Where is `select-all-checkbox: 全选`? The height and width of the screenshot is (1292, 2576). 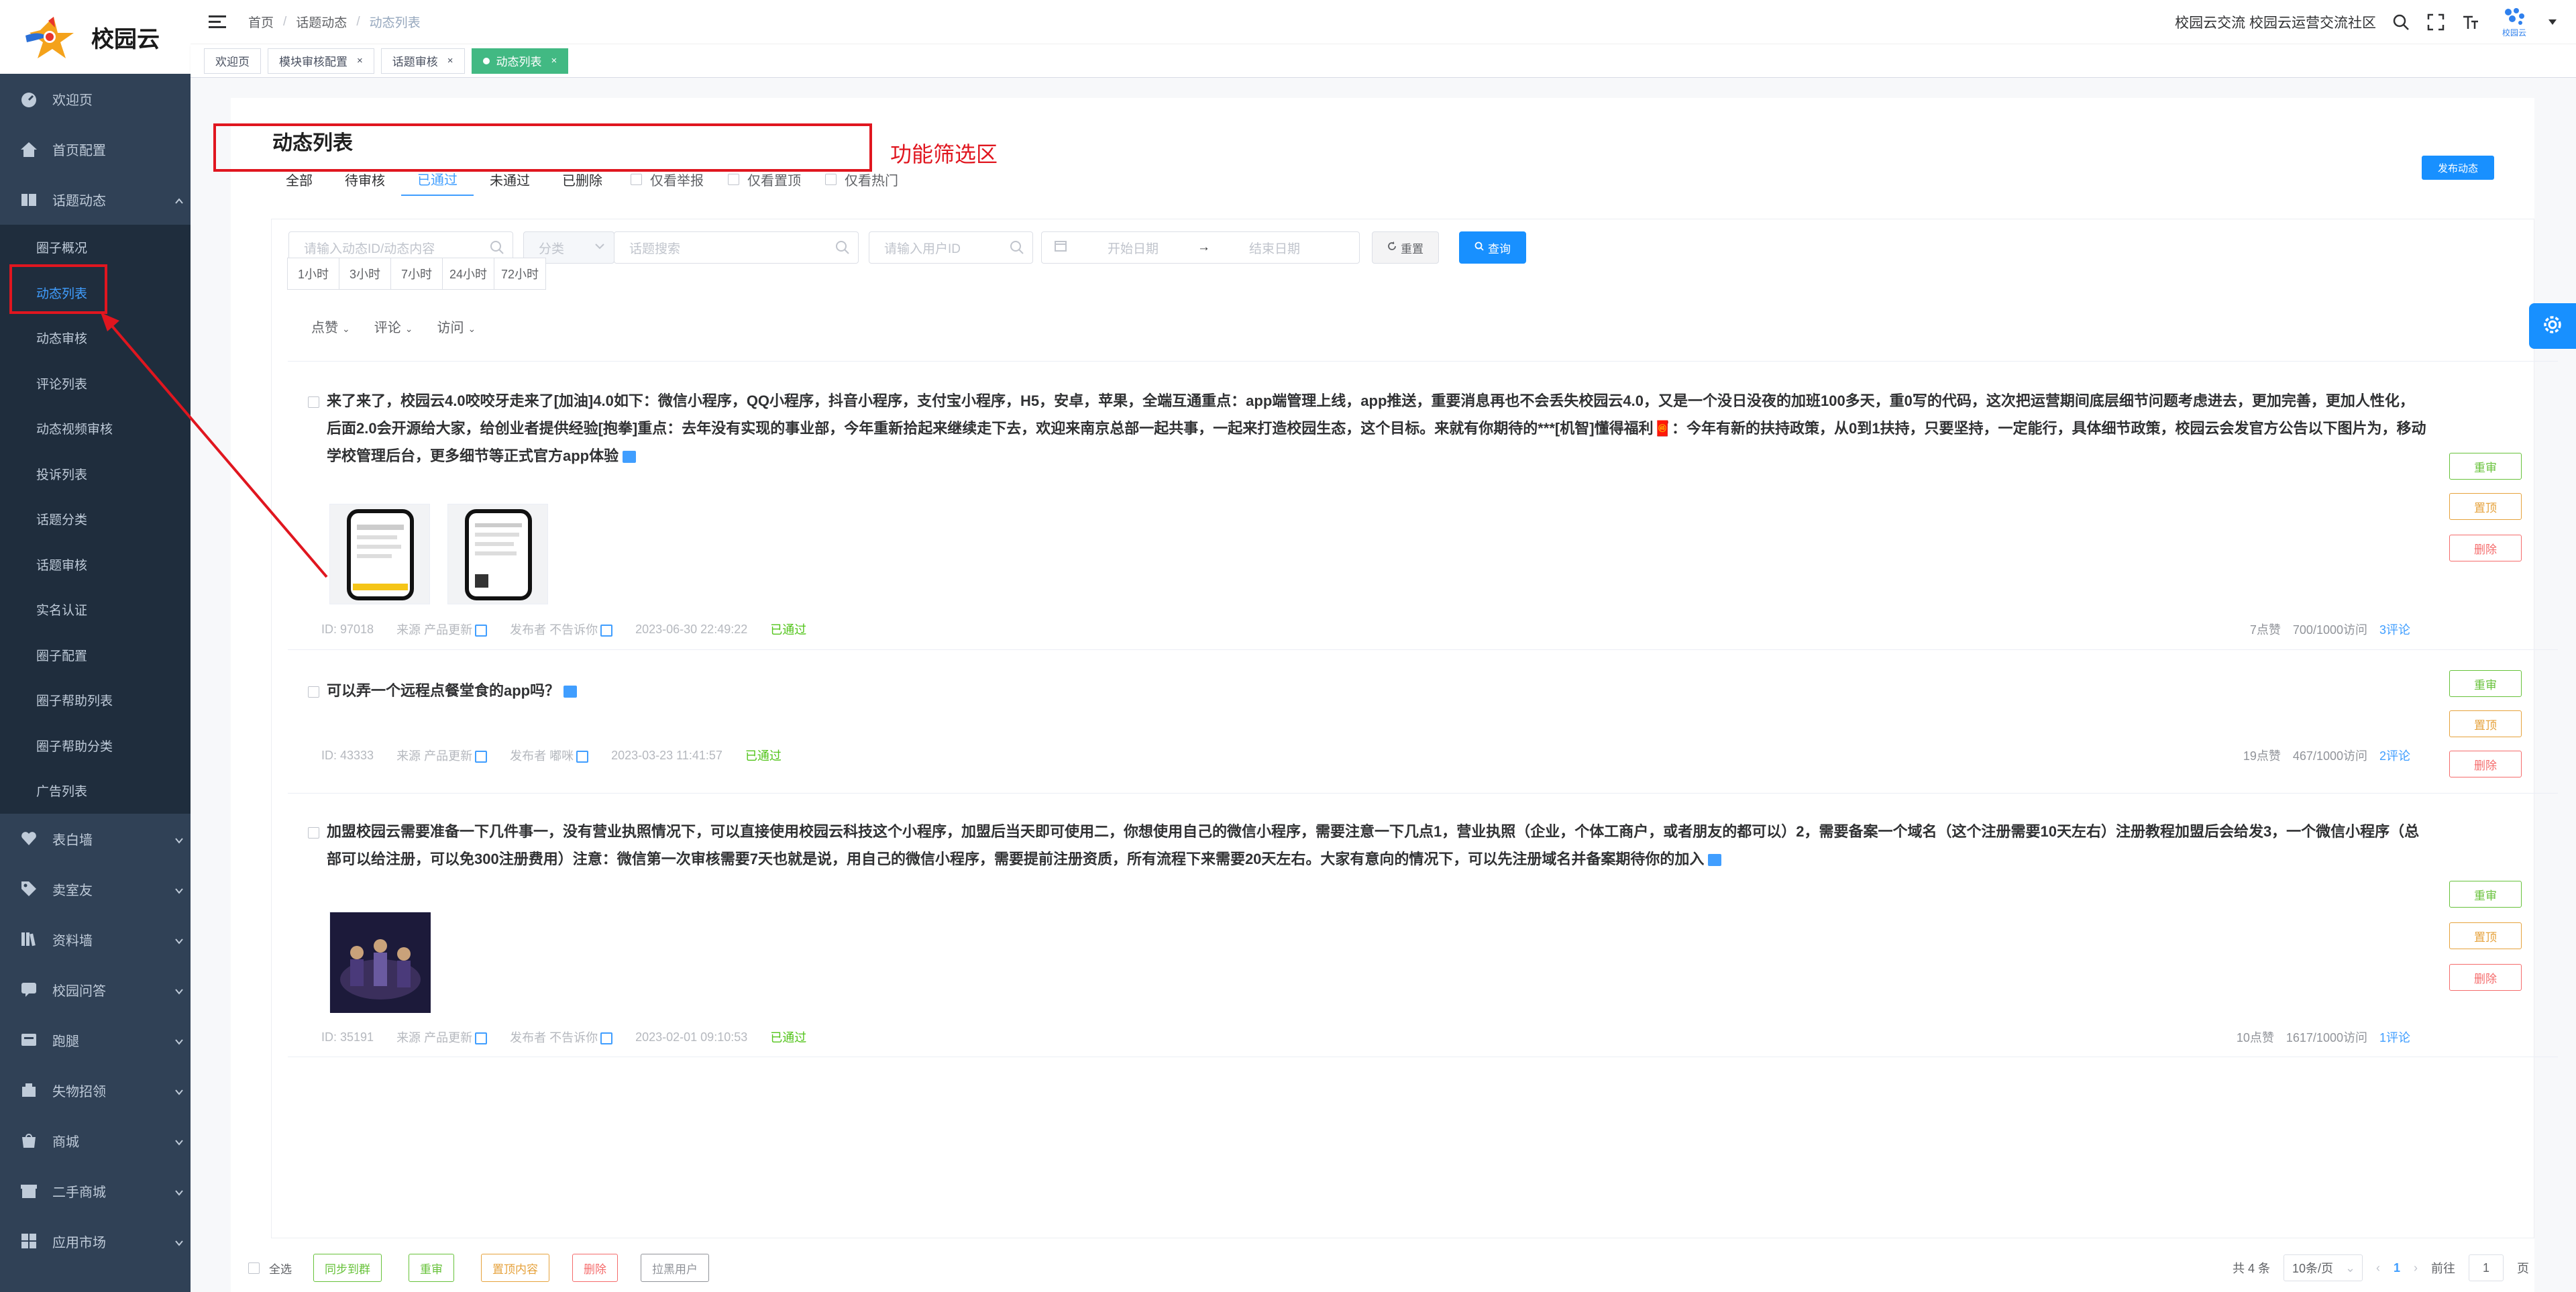 select-all-checkbox: 全选 is located at coordinates (270, 1268).